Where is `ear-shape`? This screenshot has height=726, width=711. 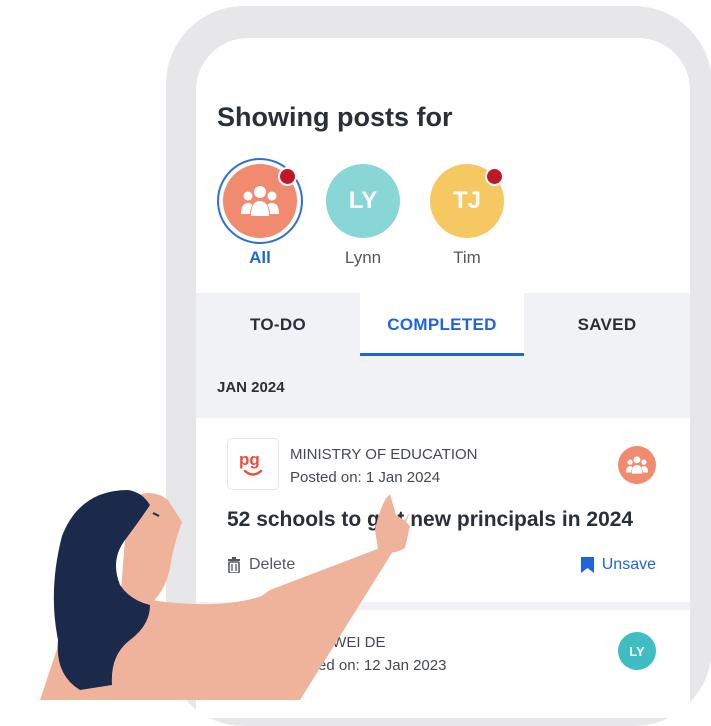 ear-shape is located at coordinates (135, 575).